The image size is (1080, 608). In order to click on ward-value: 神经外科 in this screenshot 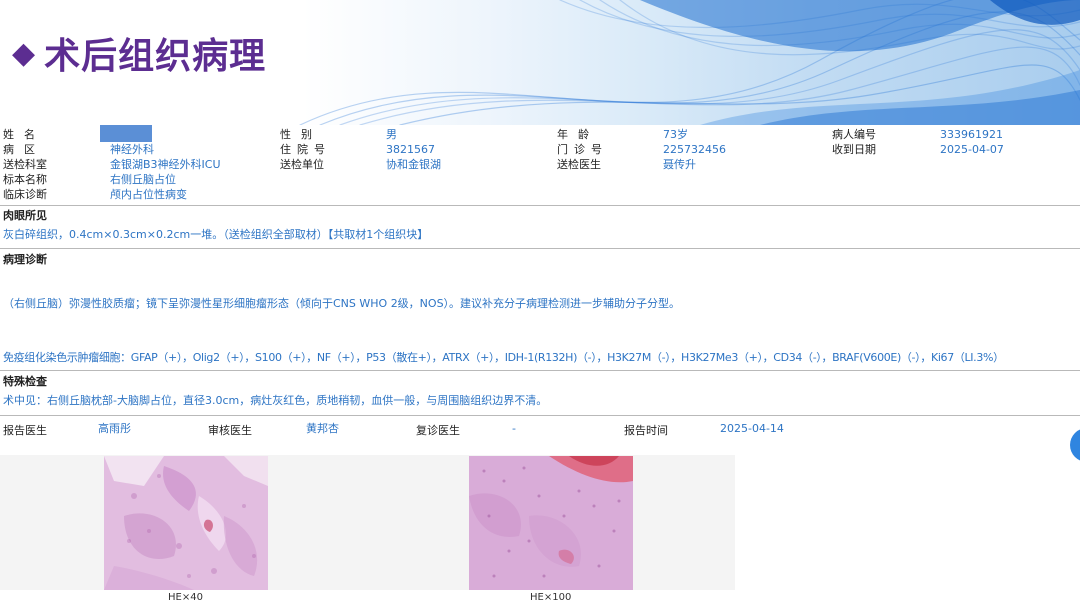, I will do `click(132, 149)`.